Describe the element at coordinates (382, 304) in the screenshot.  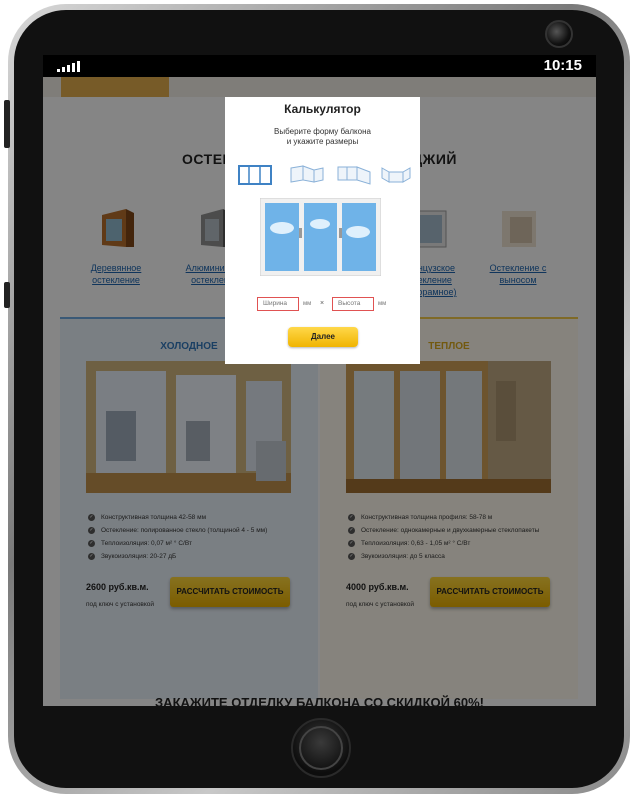
I see `height-unit: мм` at that location.